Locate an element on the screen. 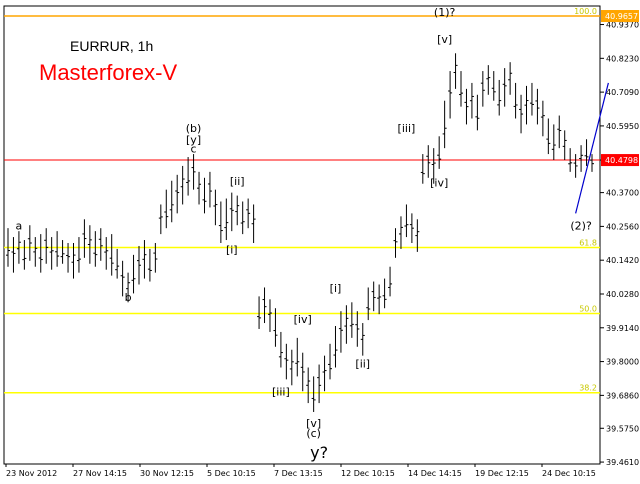 The width and height of the screenshot is (640, 484). fib-level-label-1: 61.8 is located at coordinates (588, 242).